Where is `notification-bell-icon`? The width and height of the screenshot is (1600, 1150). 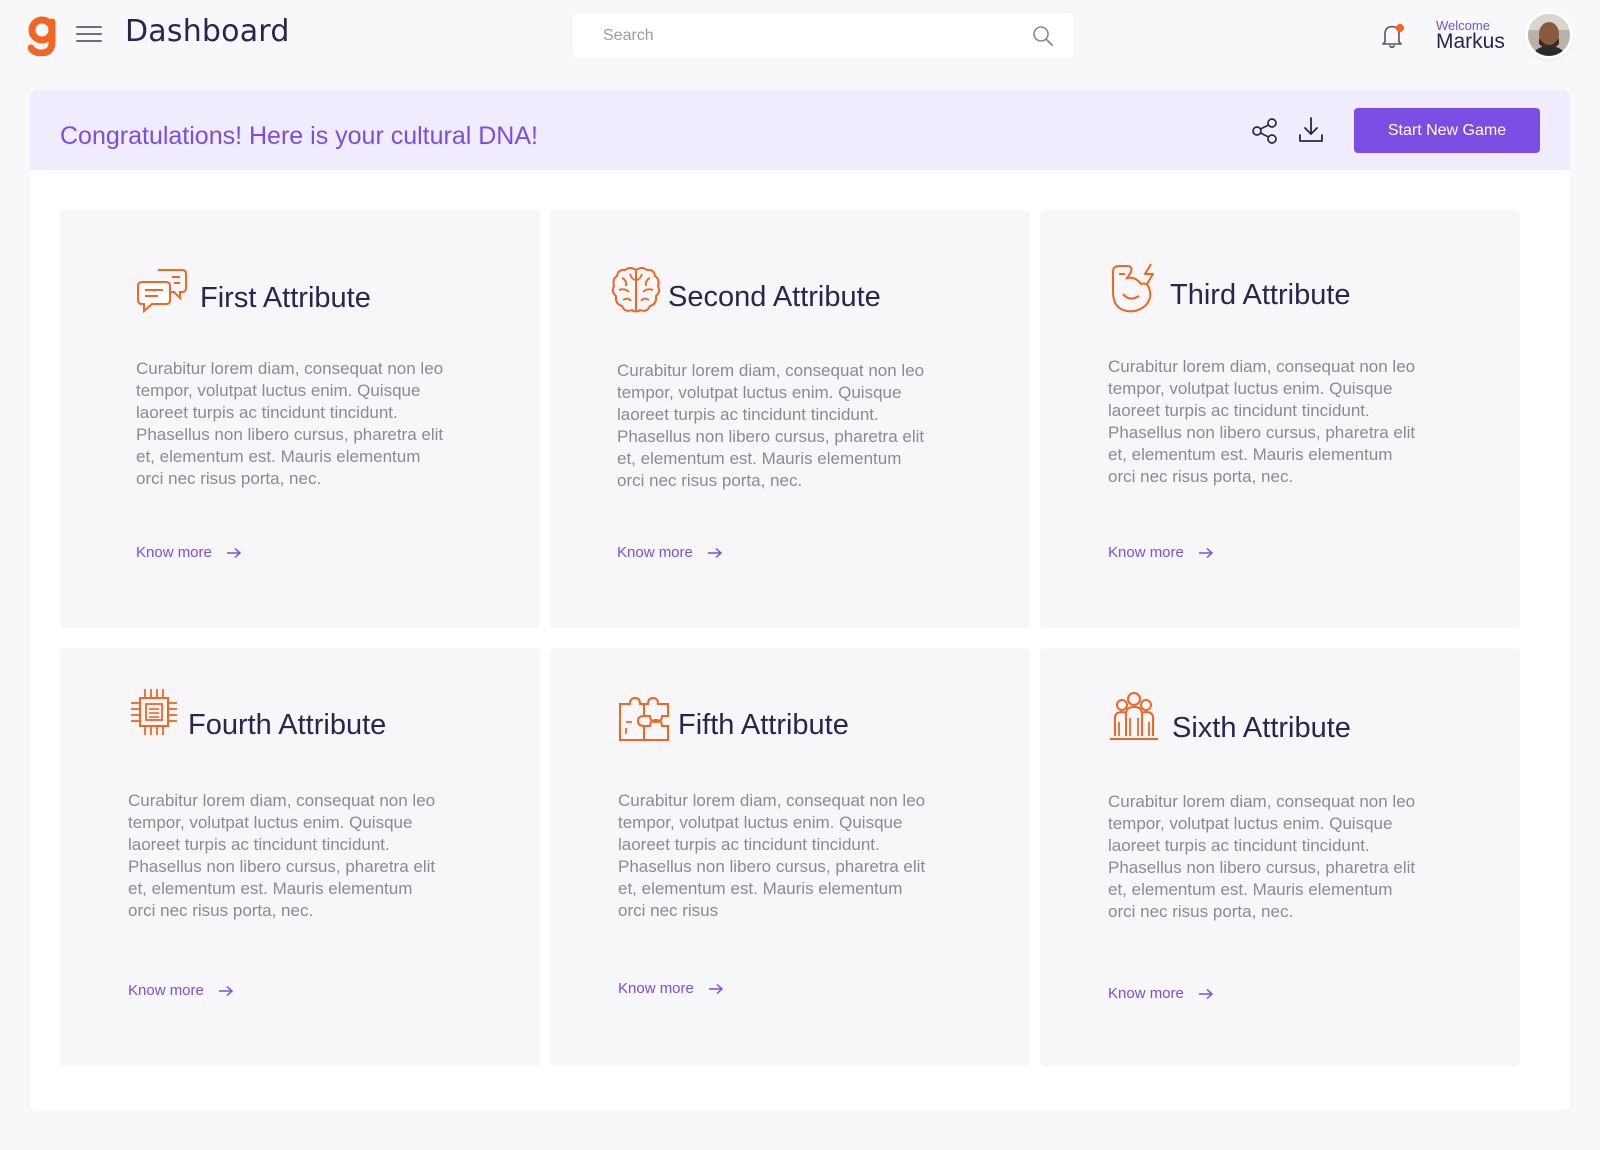 notification-bell-icon is located at coordinates (1393, 36).